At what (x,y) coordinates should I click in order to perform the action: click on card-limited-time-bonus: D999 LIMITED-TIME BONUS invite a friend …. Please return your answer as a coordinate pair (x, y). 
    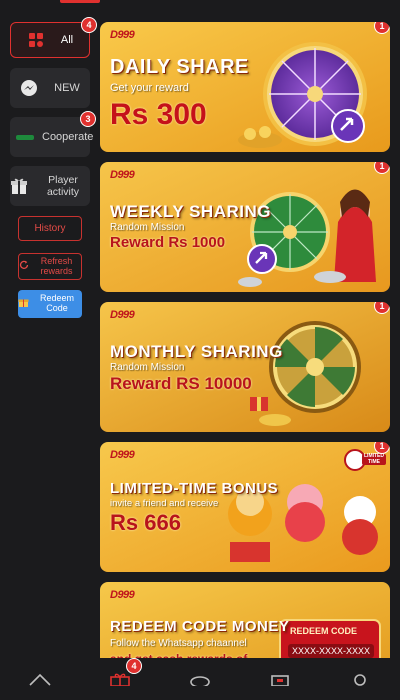
    Looking at the image, I should click on (245, 507).